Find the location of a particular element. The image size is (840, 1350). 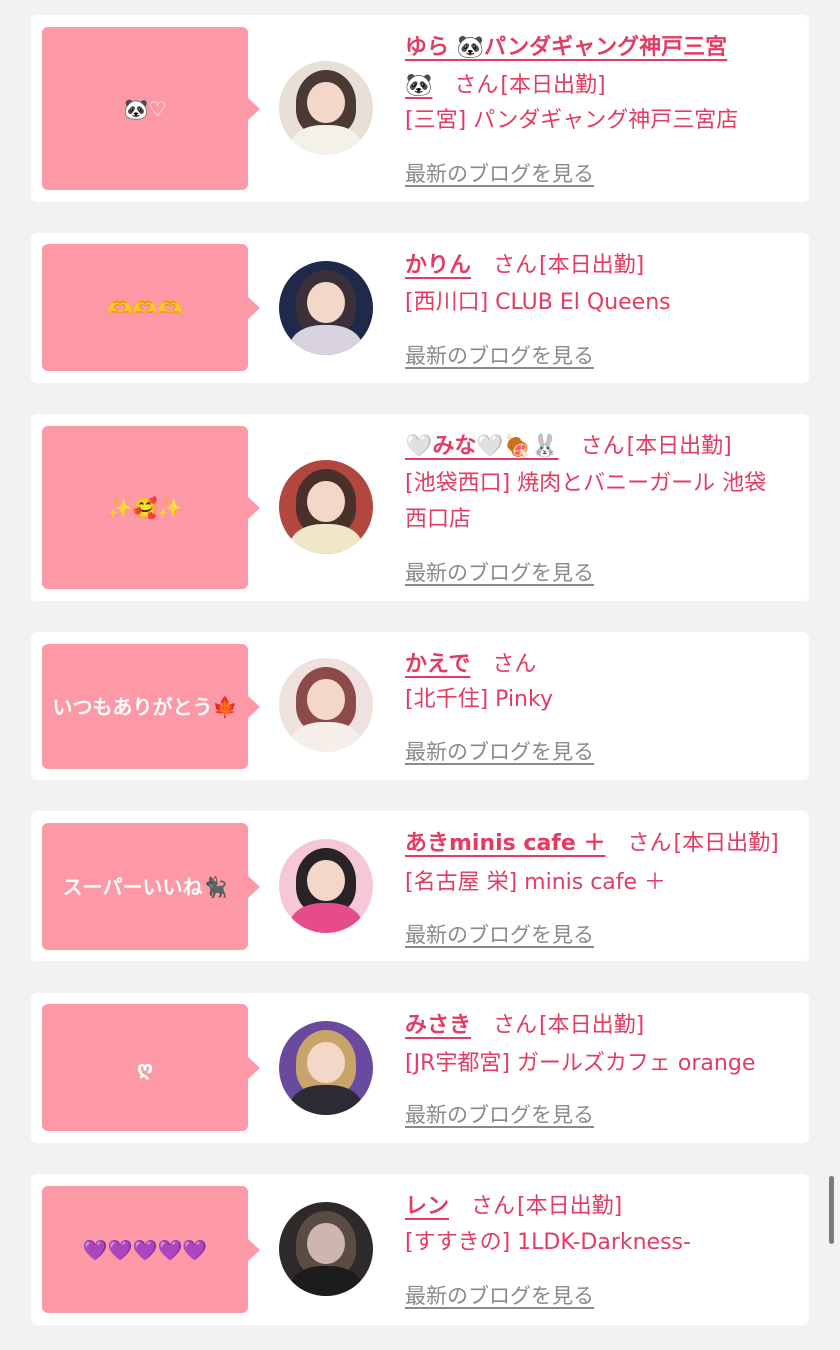

shop-location: [三宮] パンダギャング神戸三宮店 is located at coordinates (572, 120).